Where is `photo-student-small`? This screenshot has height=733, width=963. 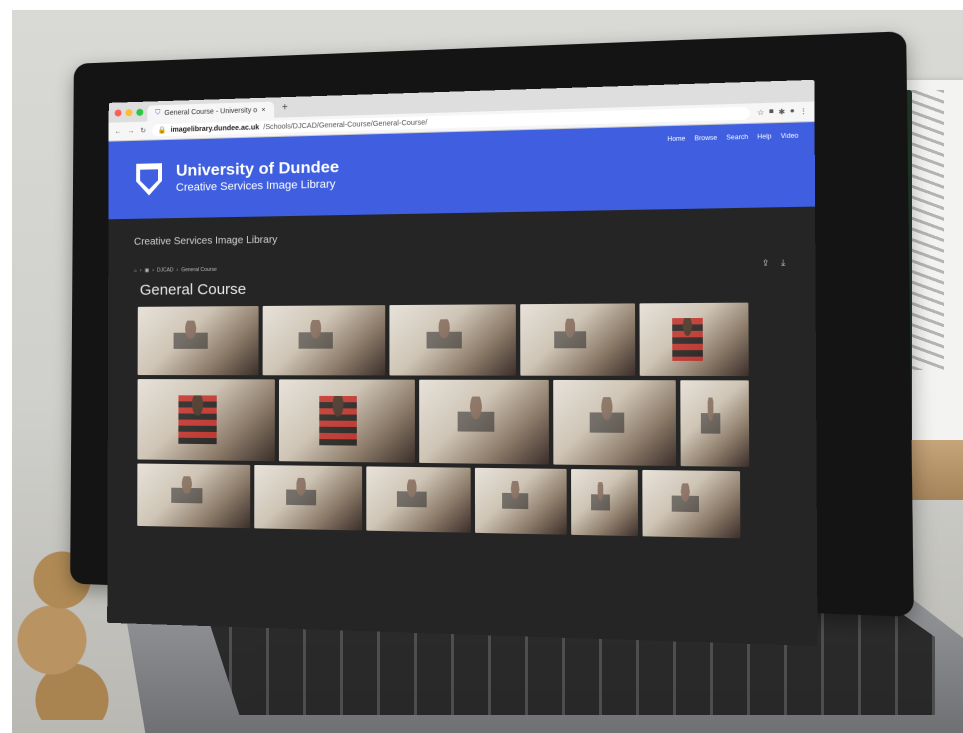
photo-student-small is located at coordinates (715, 423).